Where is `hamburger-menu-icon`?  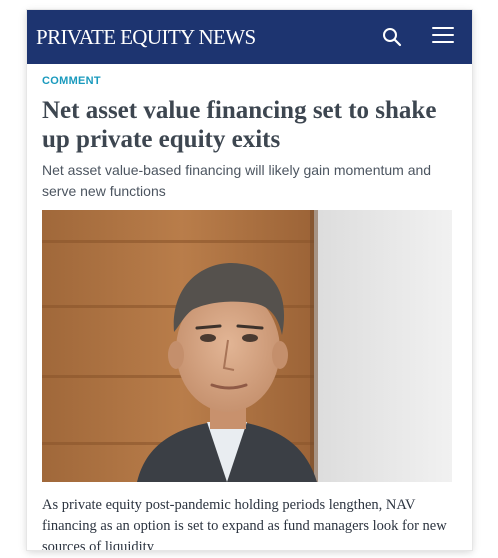 hamburger-menu-icon is located at coordinates (443, 35).